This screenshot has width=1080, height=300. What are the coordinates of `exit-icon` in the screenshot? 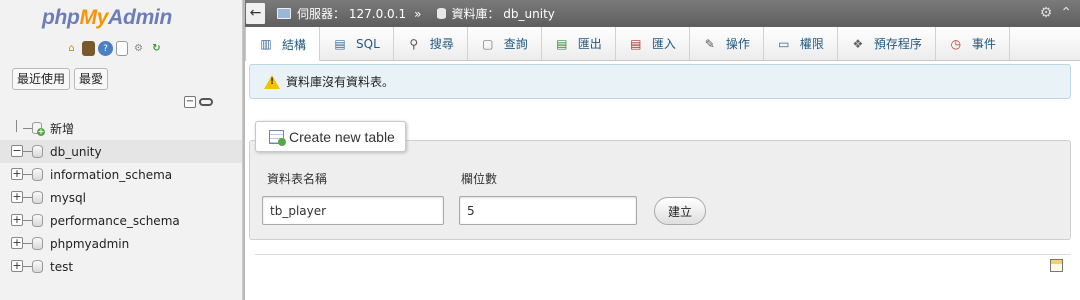 It's located at (88, 48).